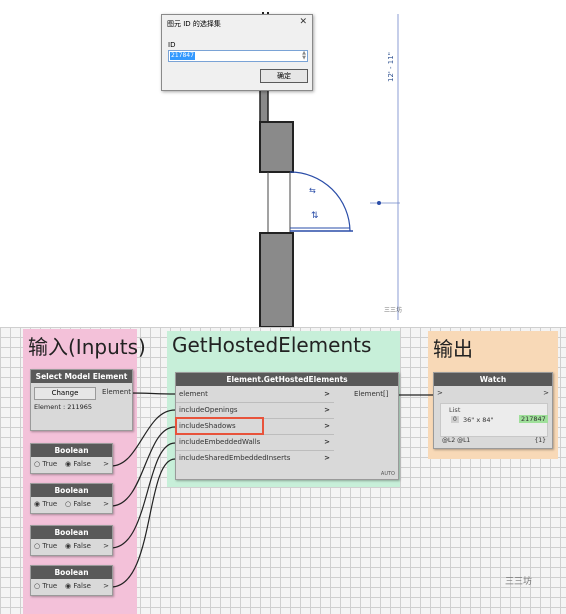 The width and height of the screenshot is (566, 614). I want to click on close-icon: ✕, so click(303, 22).